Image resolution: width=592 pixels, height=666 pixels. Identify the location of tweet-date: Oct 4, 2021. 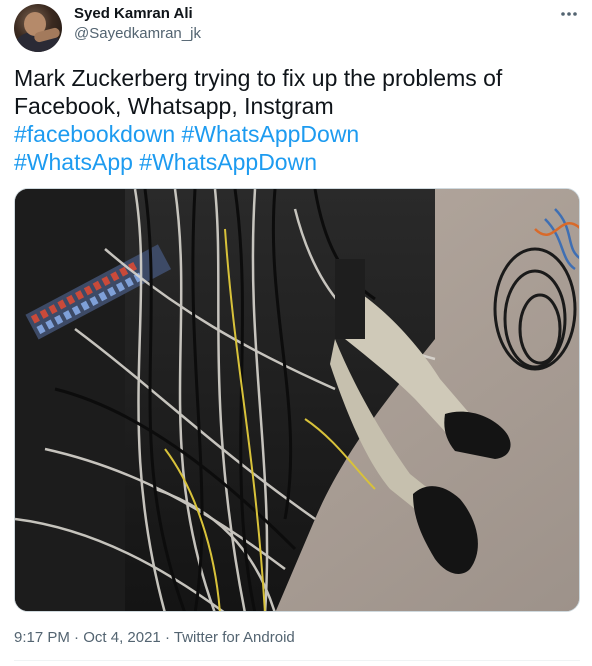
(122, 637).